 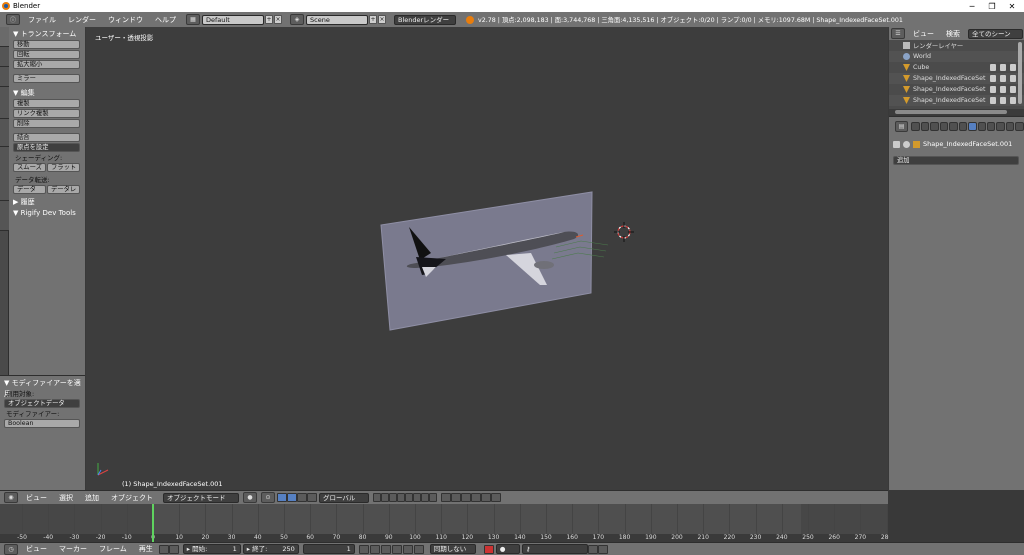 What do you see at coordinates (363, 549) in the screenshot?
I see `jump-start-icon` at bounding box center [363, 549].